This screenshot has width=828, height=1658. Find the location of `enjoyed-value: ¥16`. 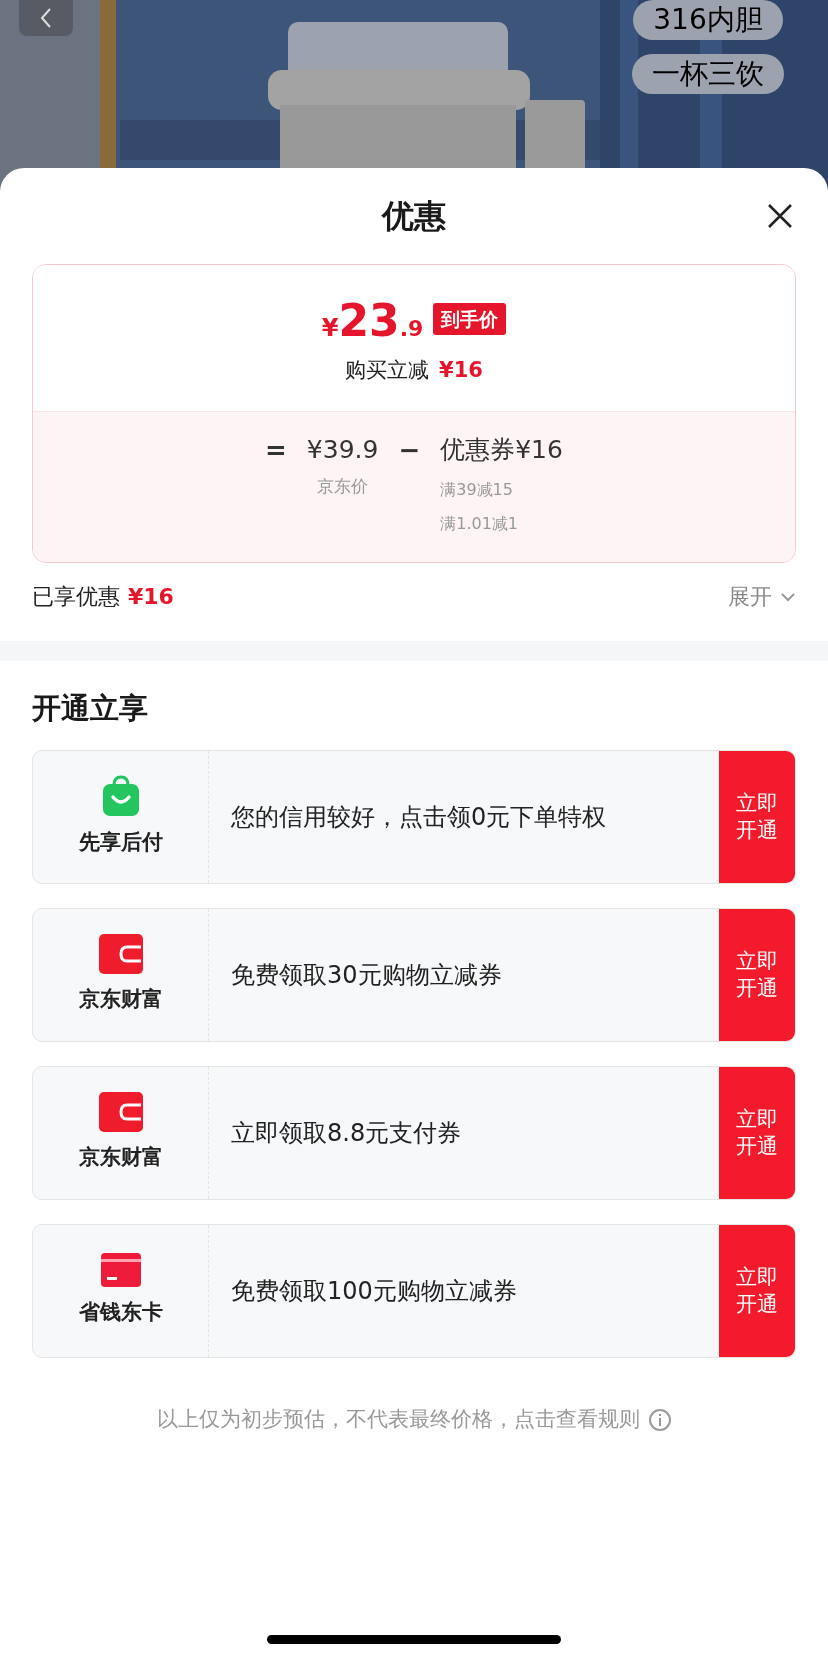

enjoyed-value: ¥16 is located at coordinates (151, 597).